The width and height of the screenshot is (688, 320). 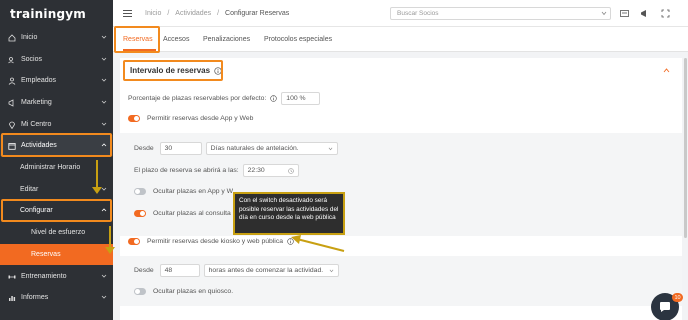 I want to click on sidebar-item-label: Empleados, so click(x=39, y=80).